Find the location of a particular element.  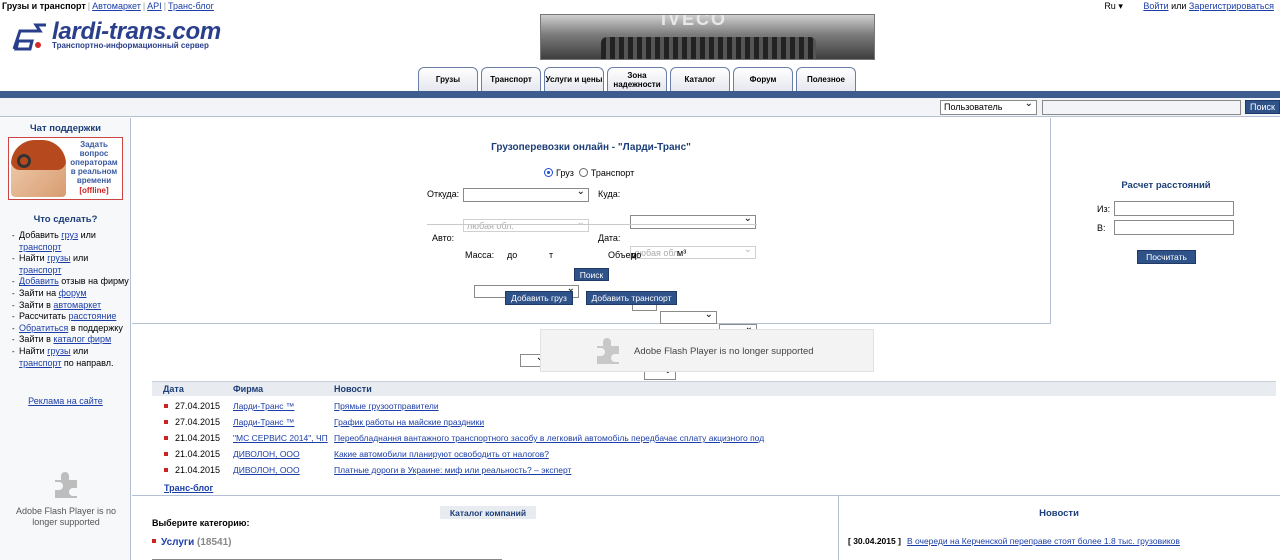

distance-title: Расчет расстояний is located at coordinates (1166, 185).